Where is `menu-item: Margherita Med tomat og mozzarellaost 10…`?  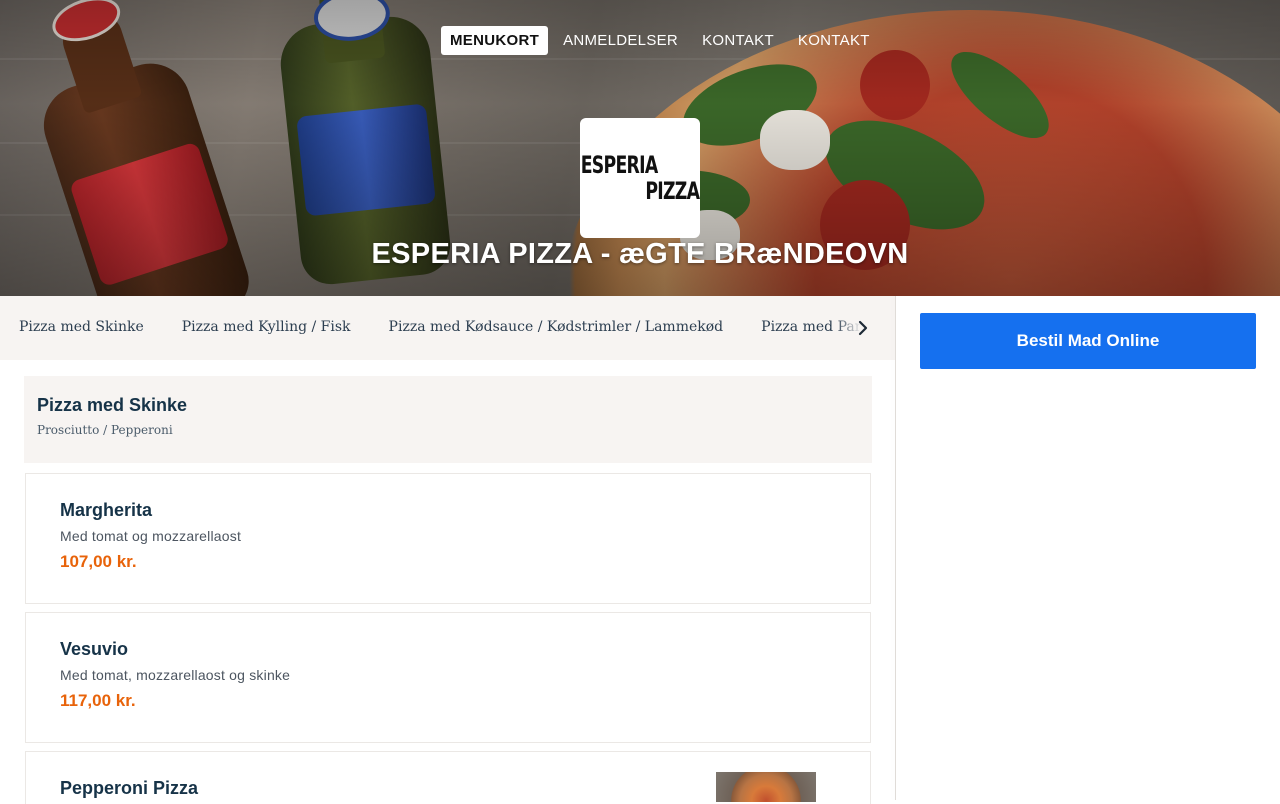 menu-item: Margherita Med tomat og mozzarellaost 10… is located at coordinates (448, 538).